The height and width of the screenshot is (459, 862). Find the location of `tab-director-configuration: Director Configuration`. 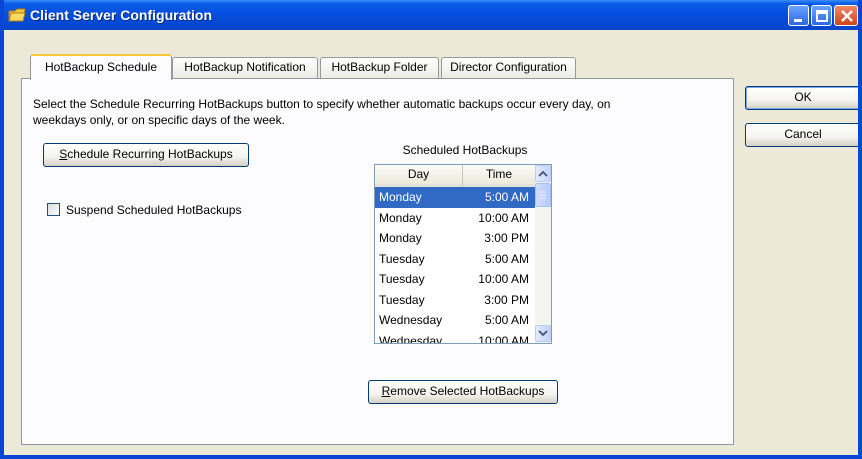

tab-director-configuration: Director Configuration is located at coordinates (508, 67).